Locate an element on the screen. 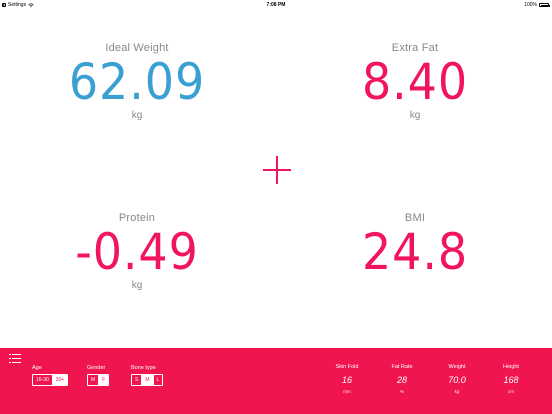 This screenshot has height=414, width=552. skin-fold-unit: mm is located at coordinates (347, 391).